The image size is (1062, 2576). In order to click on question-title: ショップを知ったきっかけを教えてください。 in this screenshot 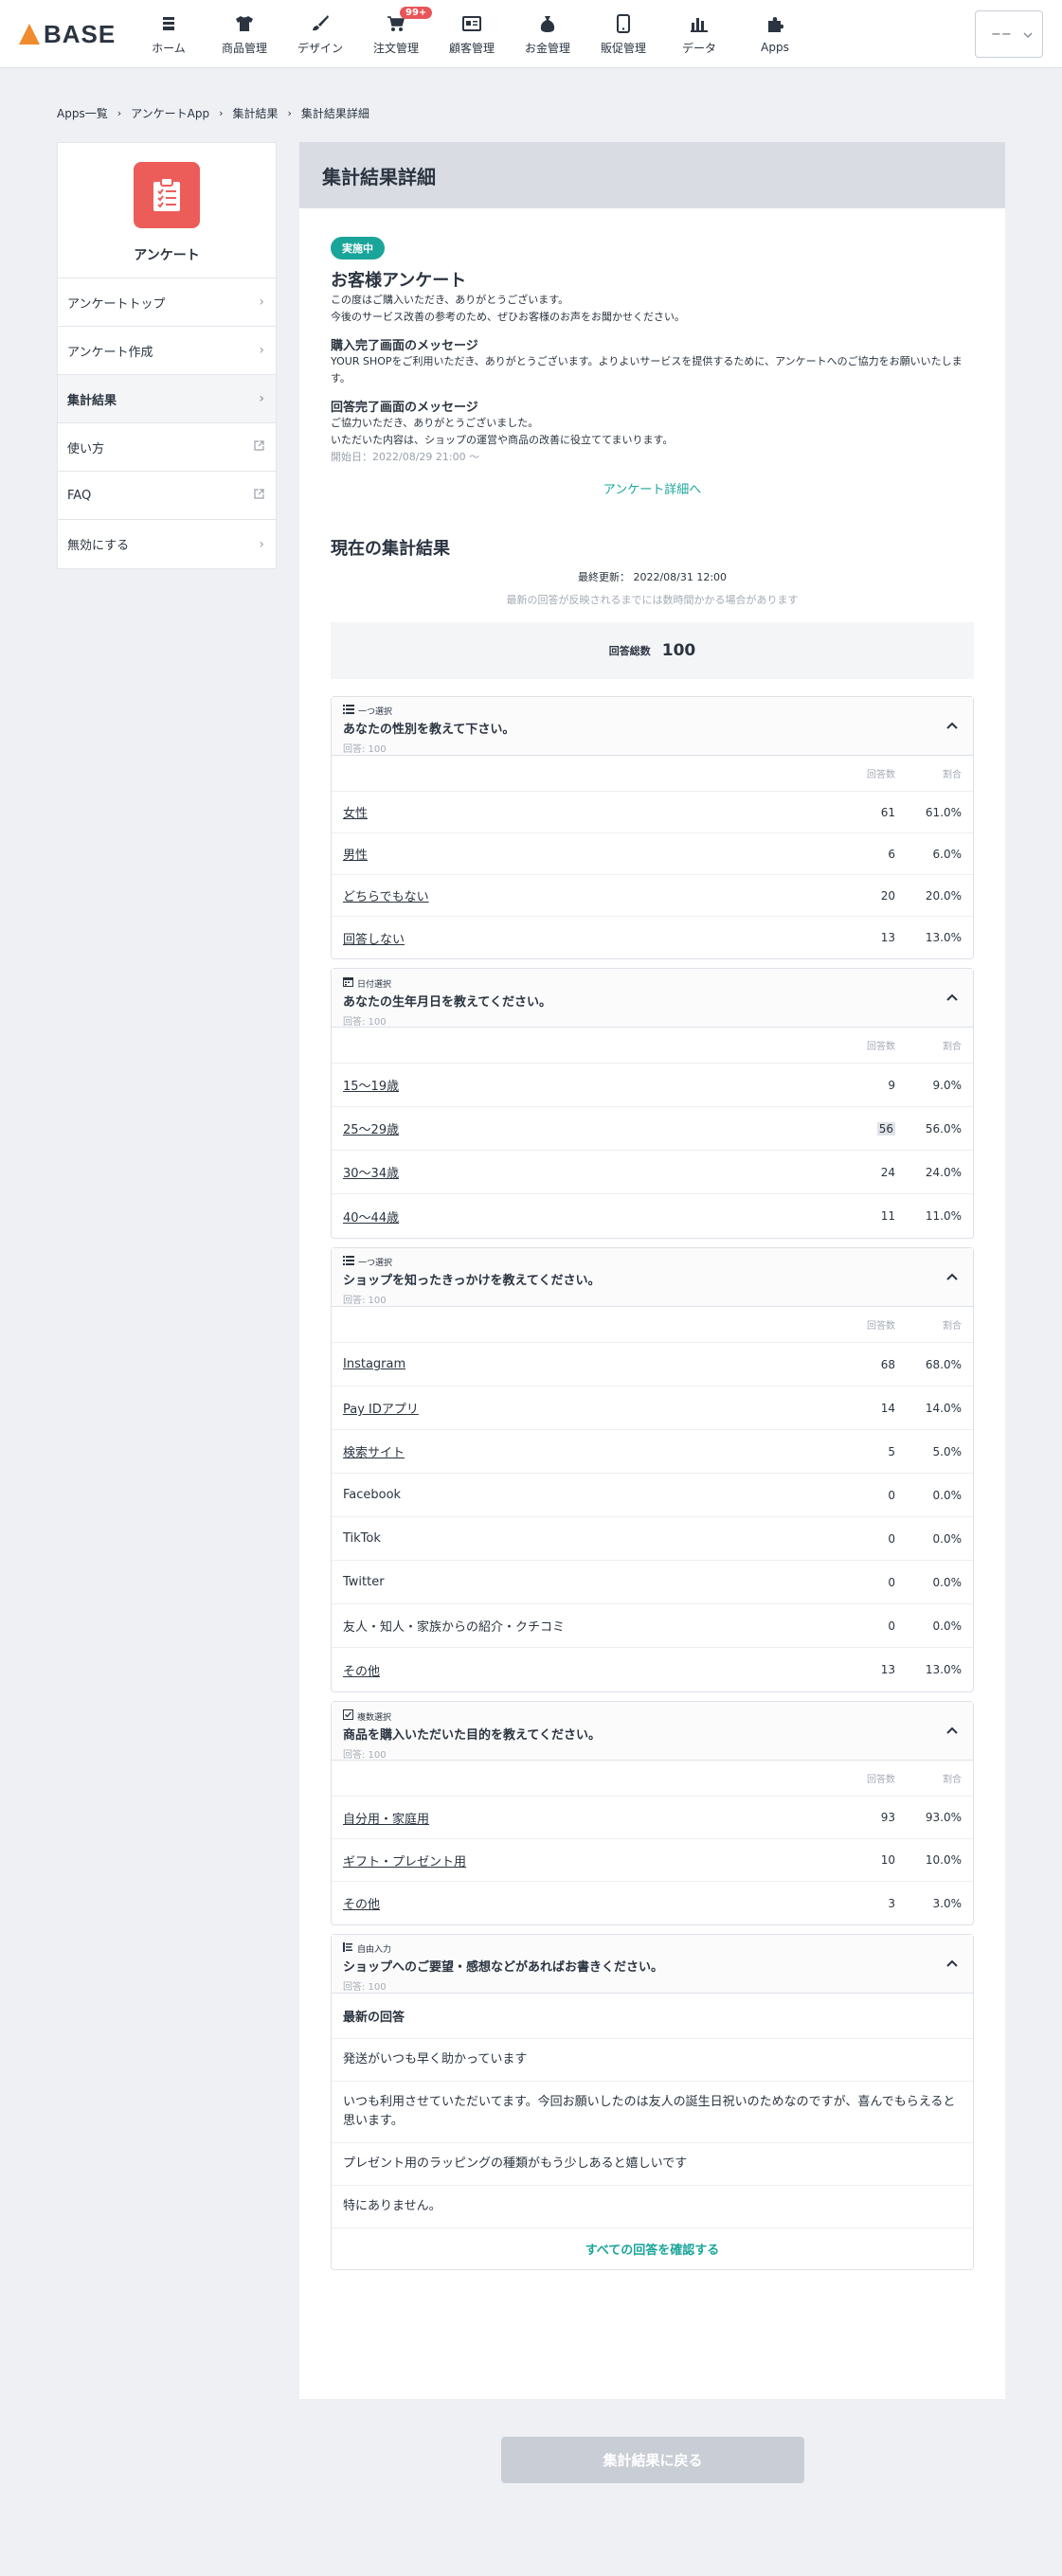, I will do `click(472, 1281)`.